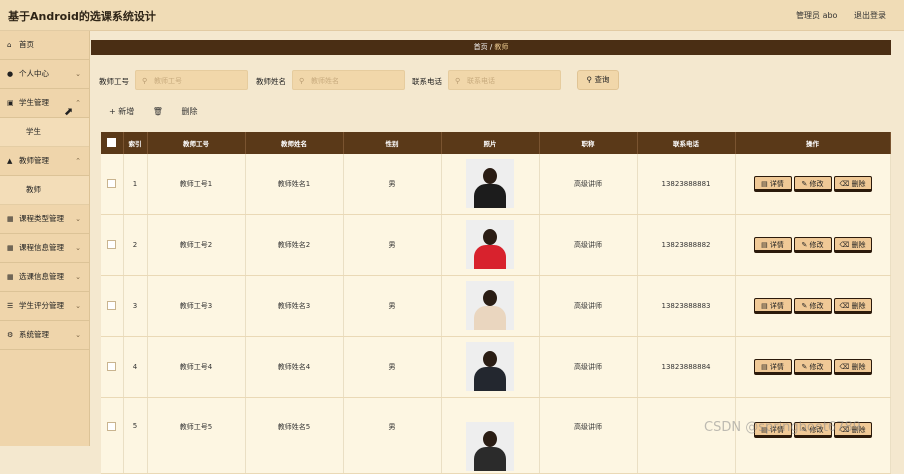 The width and height of the screenshot is (904, 474). Describe the element at coordinates (427, 81) in the screenshot. I see `phone-label: 联系电话` at that location.